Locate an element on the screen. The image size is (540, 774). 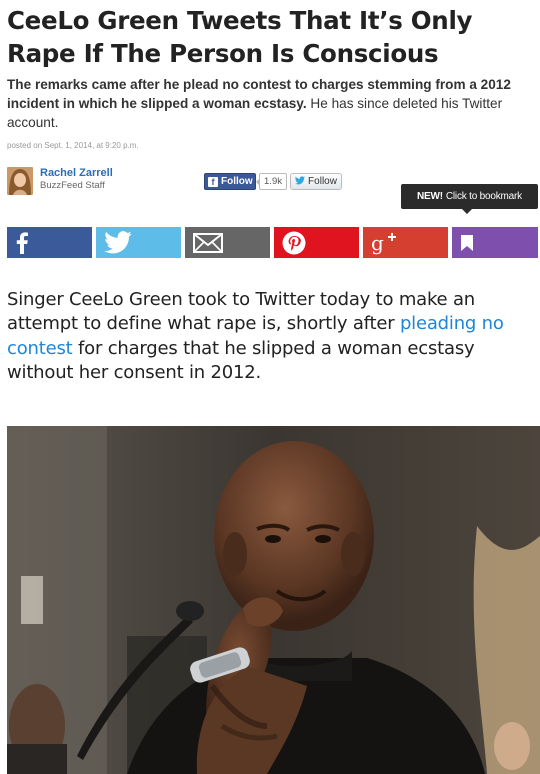
bookmark-tooltip: NEW! Click to bookmark is located at coordinates (469, 199).